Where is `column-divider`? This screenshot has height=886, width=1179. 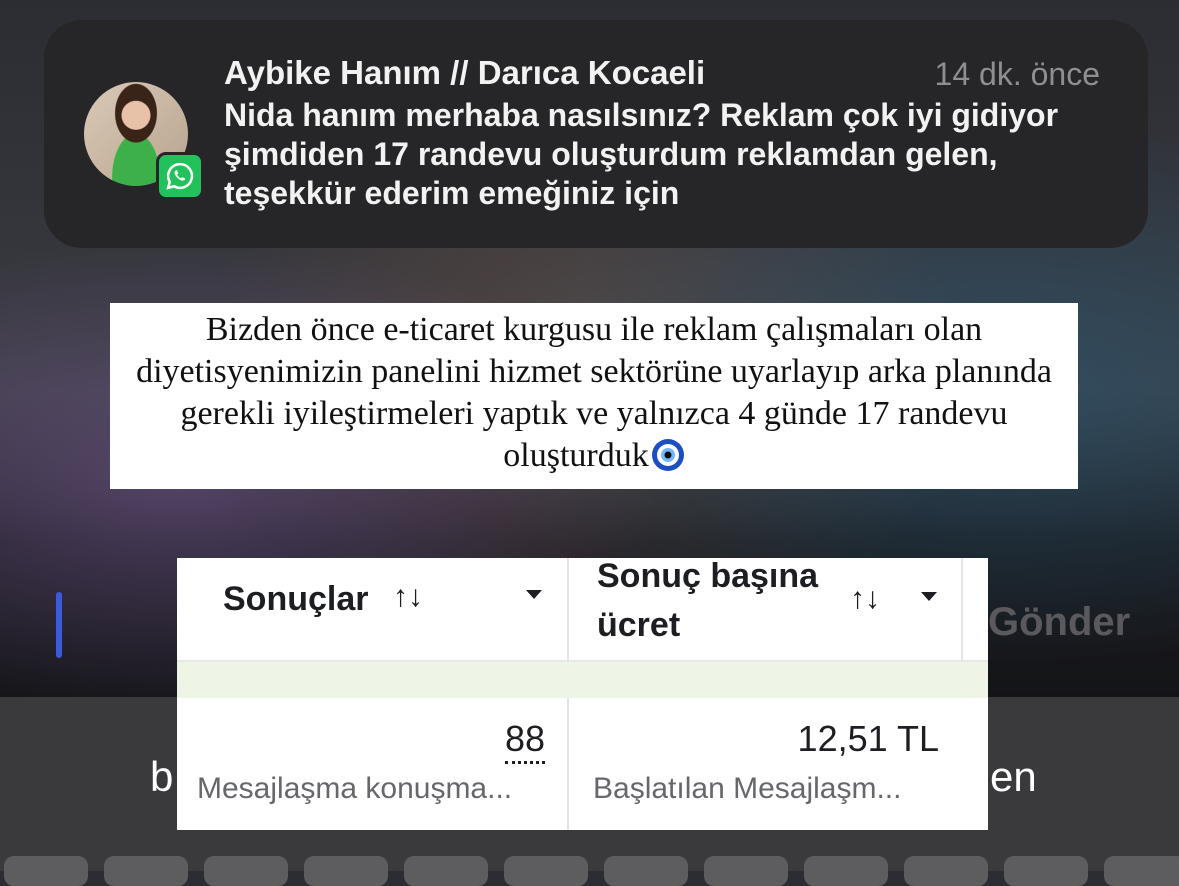
column-divider is located at coordinates (962, 609).